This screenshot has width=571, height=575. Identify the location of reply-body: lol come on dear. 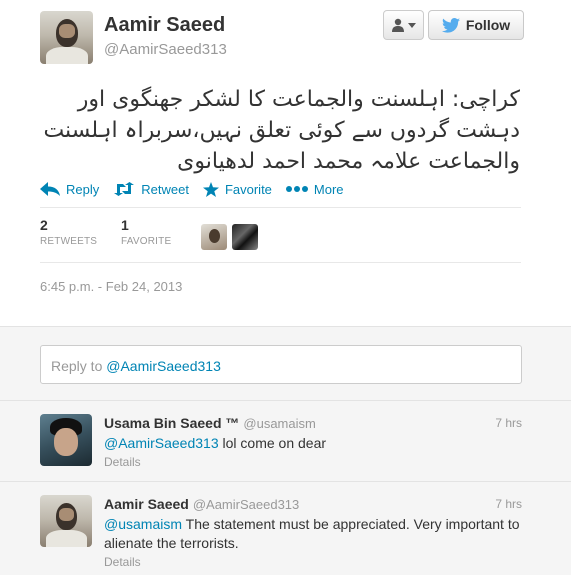
(272, 443).